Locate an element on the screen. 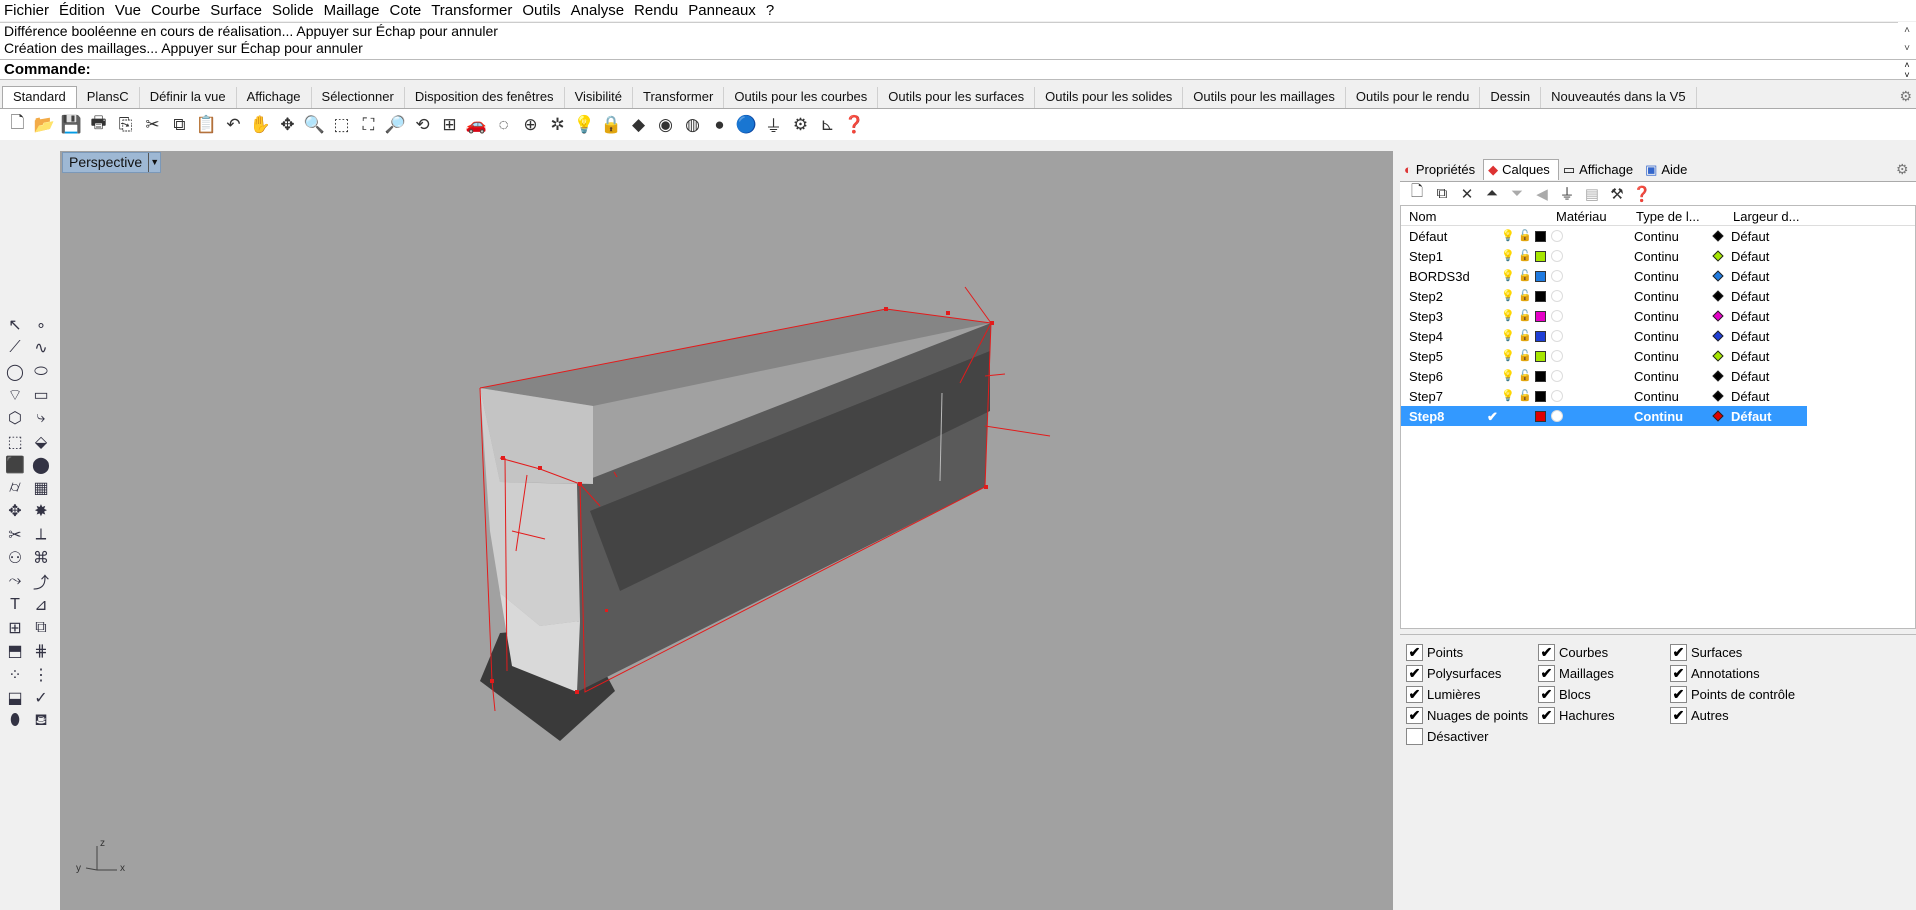  toolbar-tab: Disposition des fenêtres is located at coordinates (485, 97).